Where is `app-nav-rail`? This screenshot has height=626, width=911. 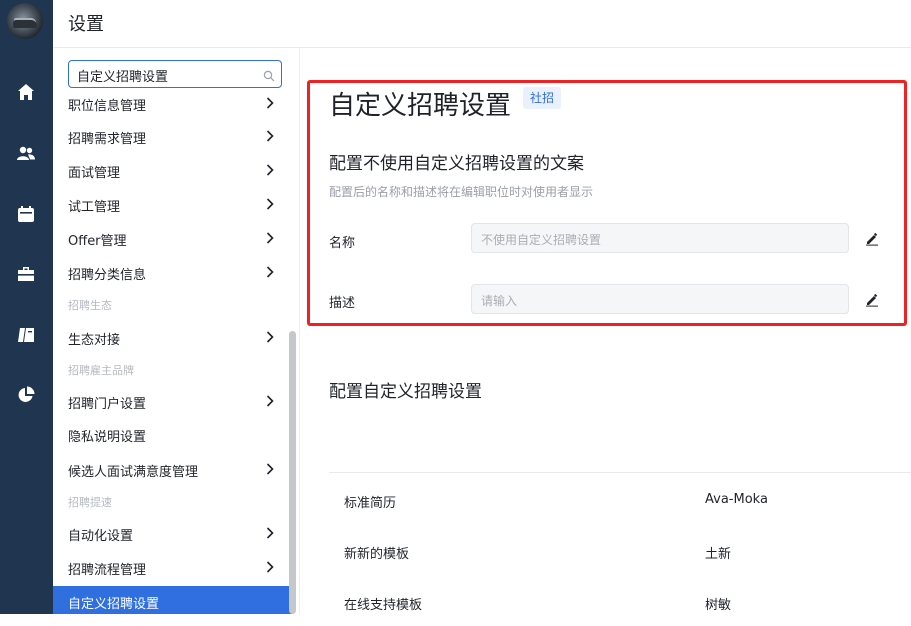
app-nav-rail is located at coordinates (26, 307).